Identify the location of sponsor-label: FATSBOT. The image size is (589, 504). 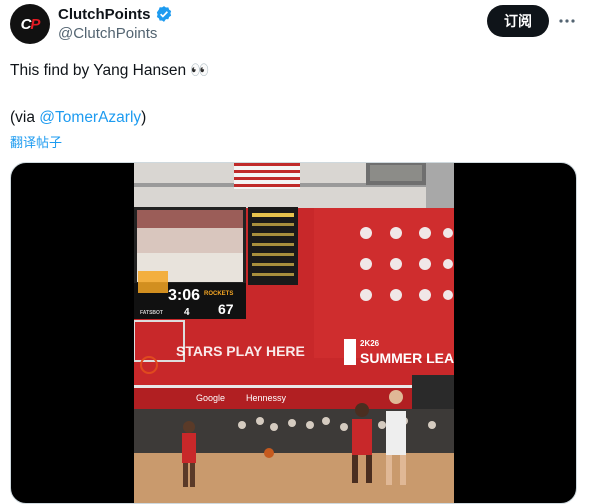
(151, 313).